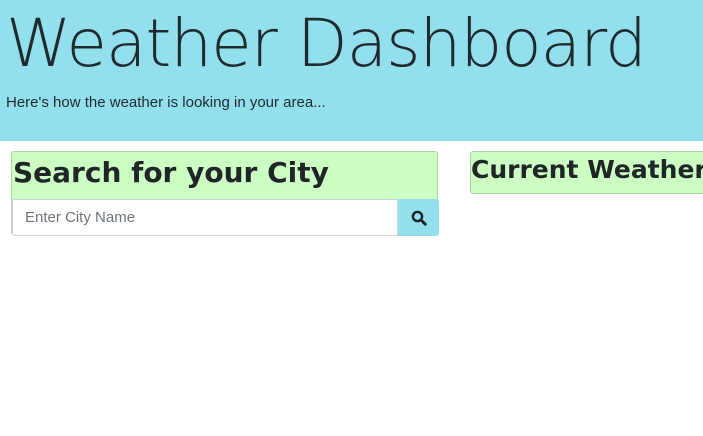 Image resolution: width=703 pixels, height=436 pixels. I want to click on current-weather-panel: Current Weather:, so click(586, 172).